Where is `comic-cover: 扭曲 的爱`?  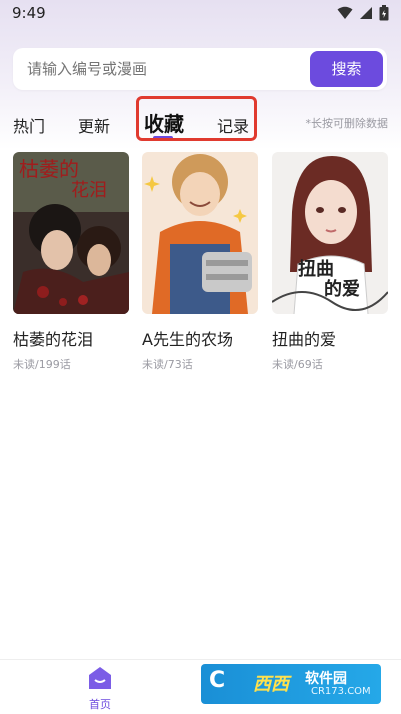 comic-cover: 扭曲 的爱 is located at coordinates (330, 233).